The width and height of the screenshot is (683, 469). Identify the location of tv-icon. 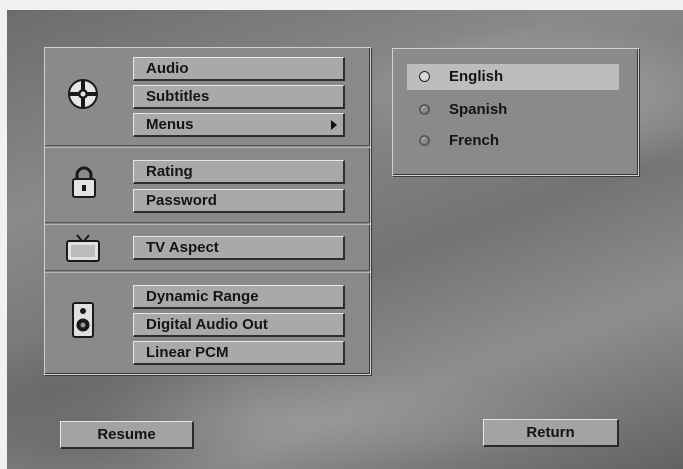
(83, 250).